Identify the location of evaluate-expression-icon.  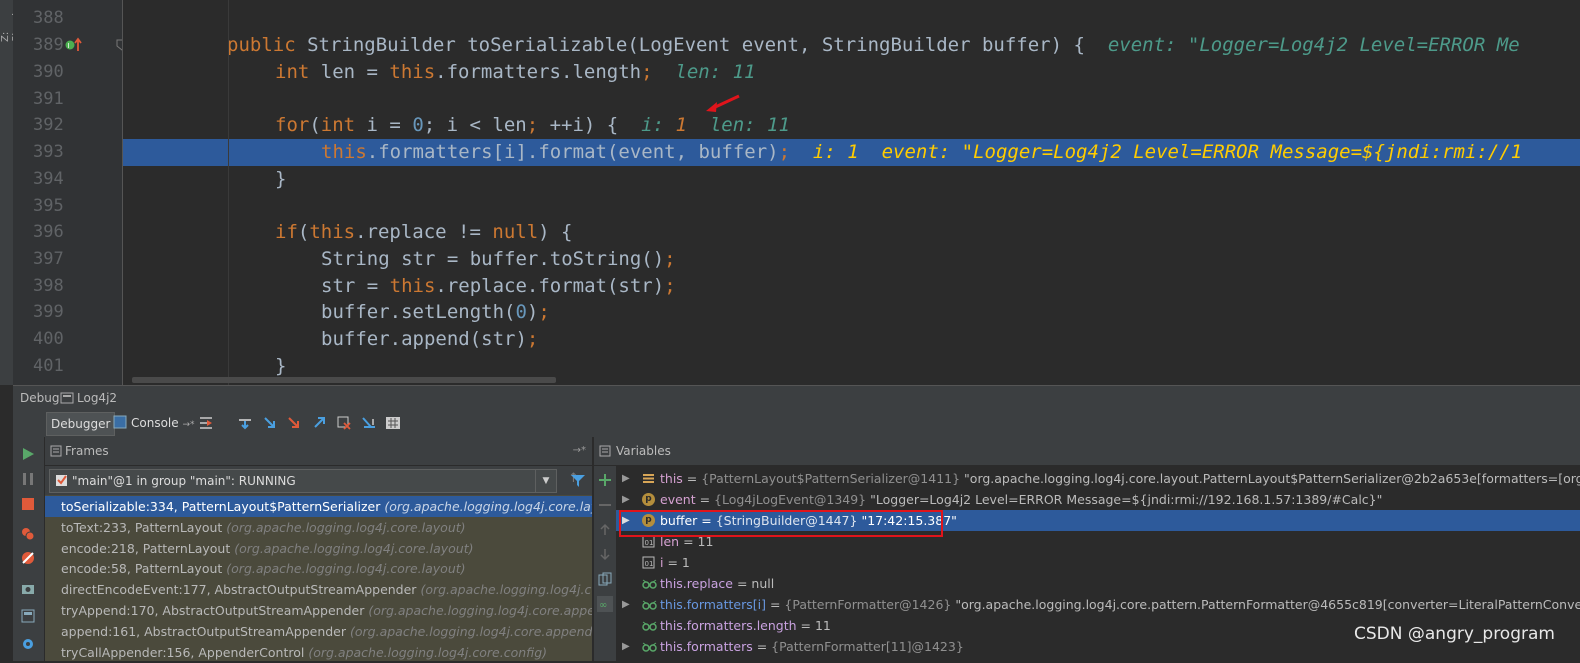
(393, 423).